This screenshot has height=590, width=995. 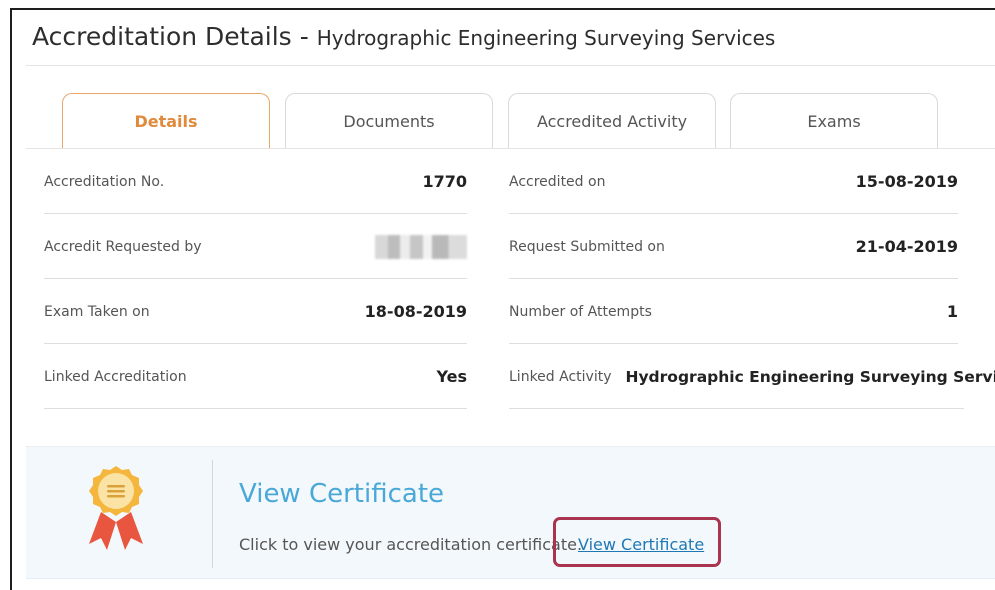 What do you see at coordinates (212, 514) in the screenshot?
I see `certificate-divider` at bounding box center [212, 514].